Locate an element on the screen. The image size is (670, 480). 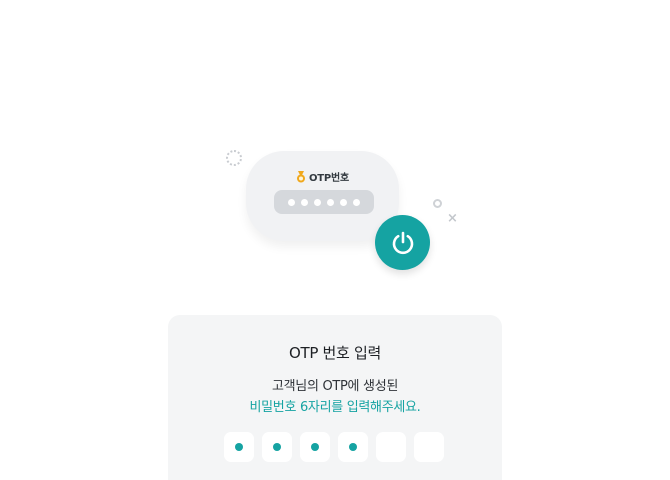
otp-card-header: OTP번호 is located at coordinates (322, 176).